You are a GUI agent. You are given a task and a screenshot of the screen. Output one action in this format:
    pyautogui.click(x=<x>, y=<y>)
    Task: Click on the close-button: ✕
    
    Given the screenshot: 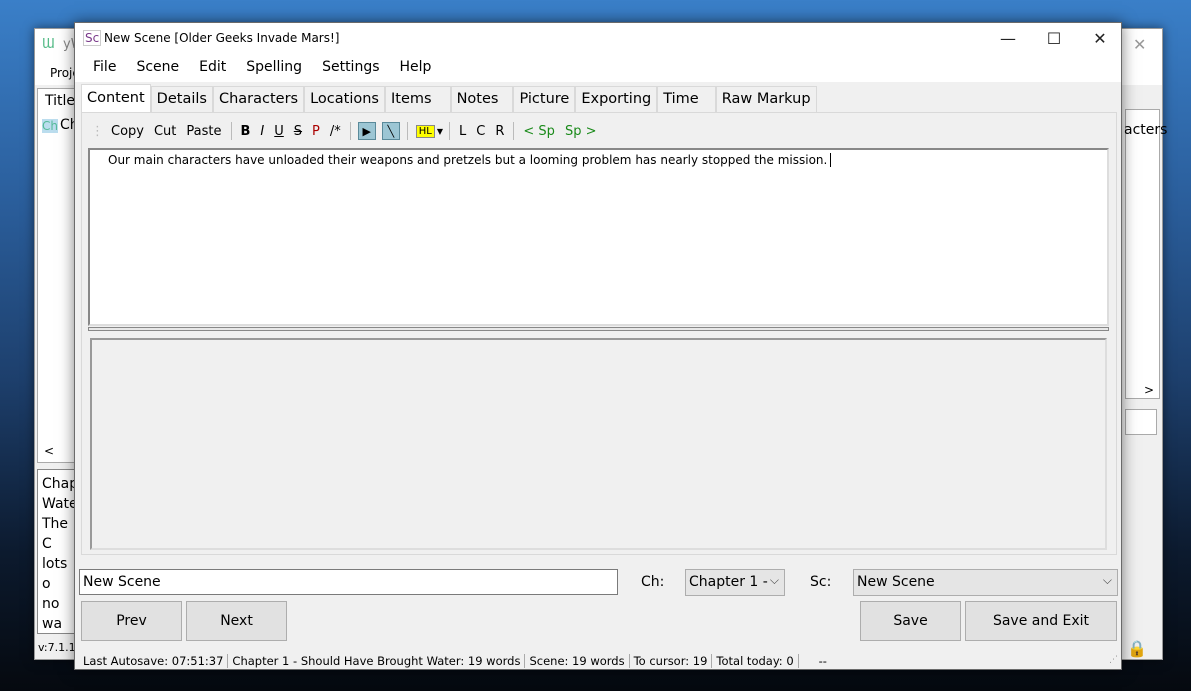 What is the action you would take?
    pyautogui.click(x=1100, y=38)
    